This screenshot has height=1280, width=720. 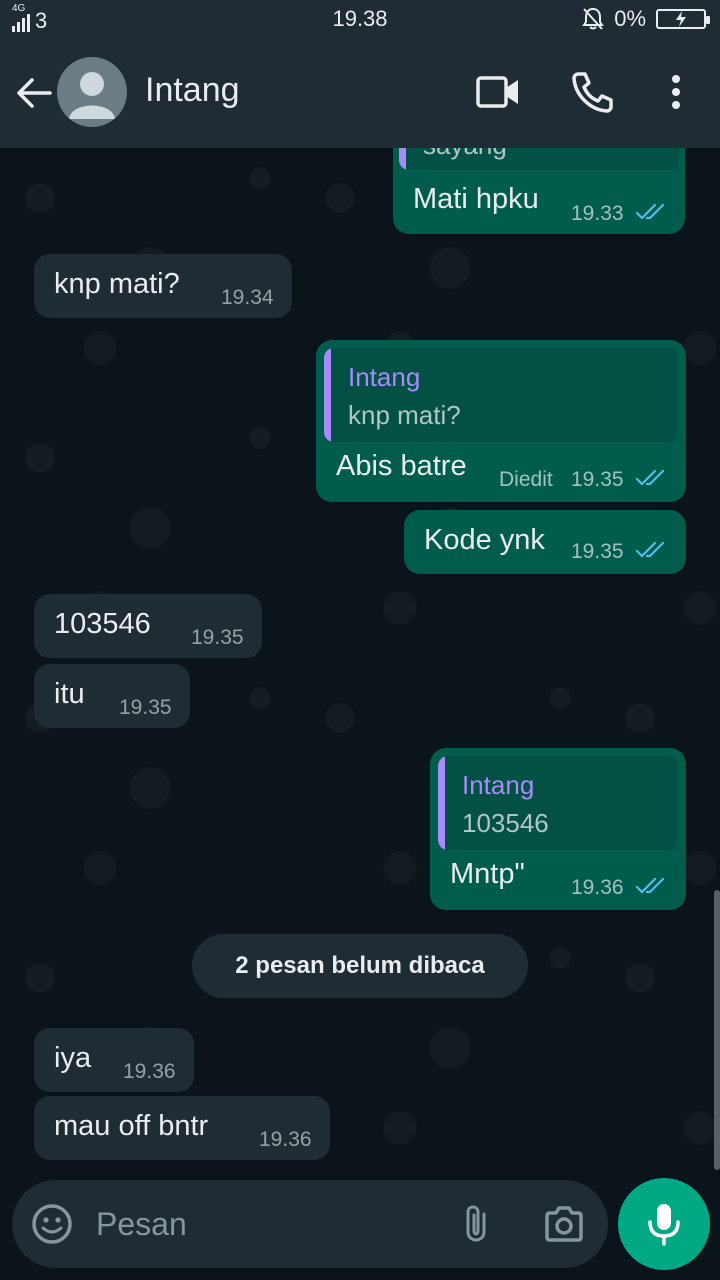 I want to click on message-text: Mntp", so click(x=487, y=874).